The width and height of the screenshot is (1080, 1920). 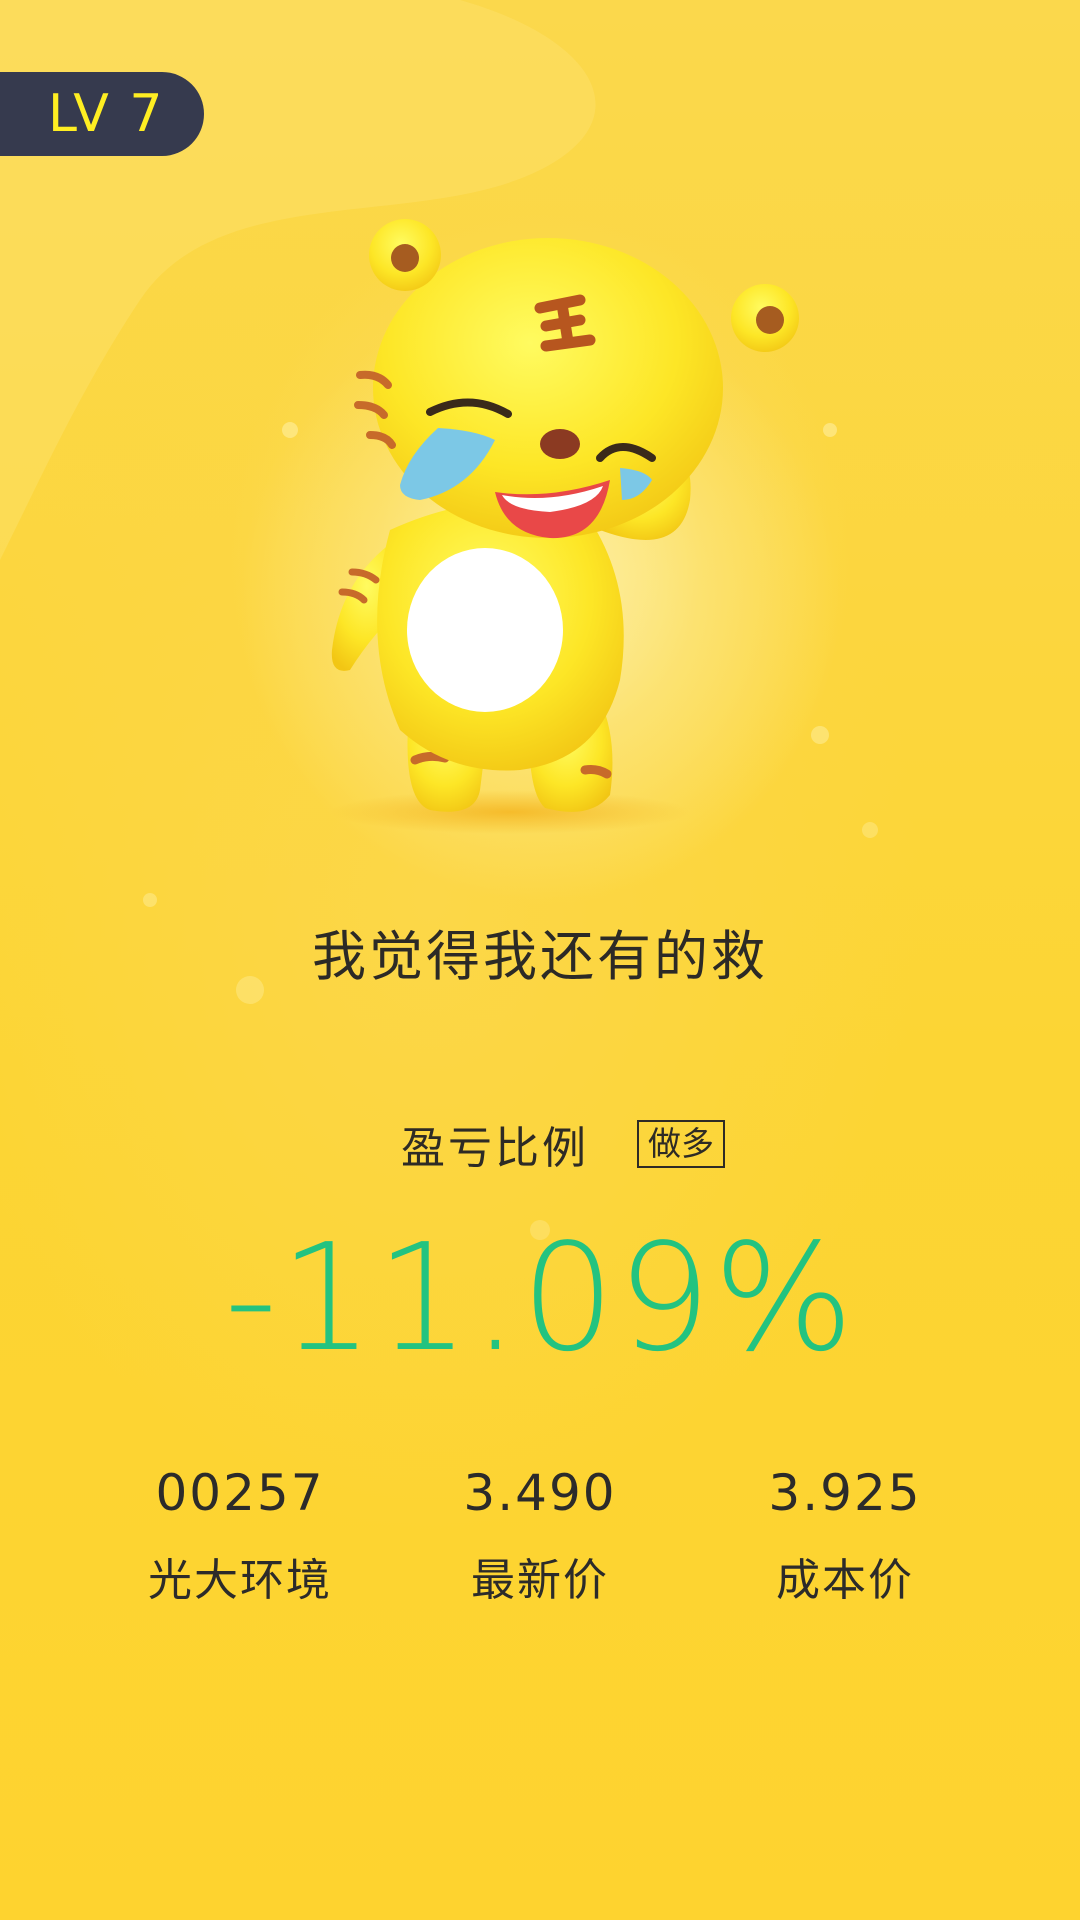 What do you see at coordinates (845, 1580) in the screenshot?
I see `cost-price-label: 成本价` at bounding box center [845, 1580].